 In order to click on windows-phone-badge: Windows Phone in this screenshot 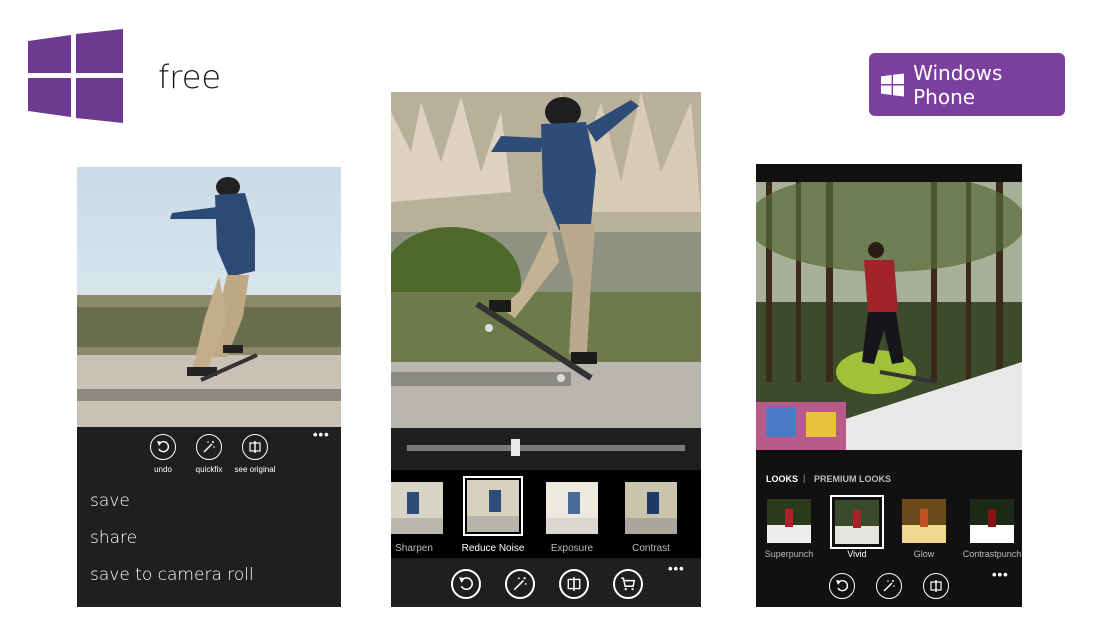, I will do `click(967, 84)`.